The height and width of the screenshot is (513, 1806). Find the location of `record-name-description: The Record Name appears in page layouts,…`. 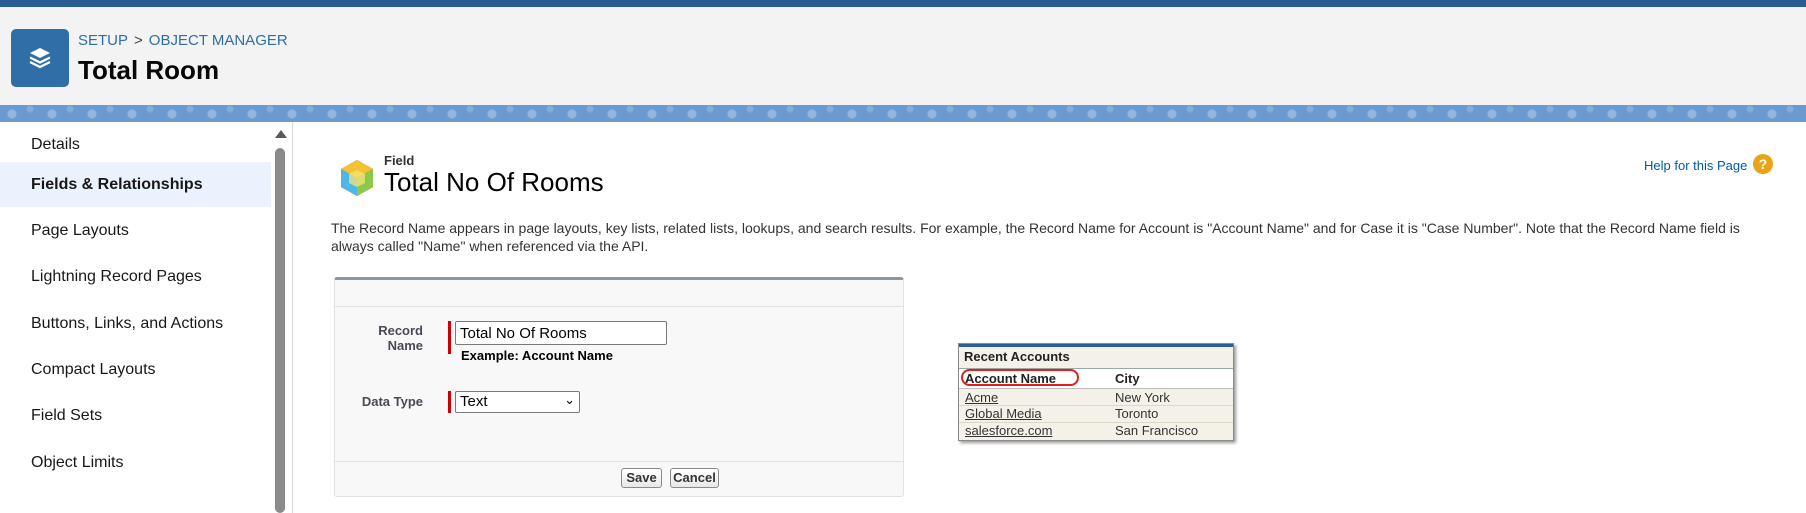

record-name-description: The Record Name appears in page layouts,… is located at coordinates (1035, 237).